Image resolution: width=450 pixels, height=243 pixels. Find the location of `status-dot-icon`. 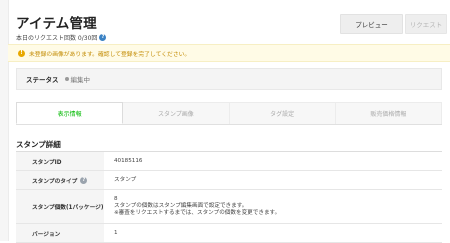

status-dot-icon is located at coordinates (66, 79).